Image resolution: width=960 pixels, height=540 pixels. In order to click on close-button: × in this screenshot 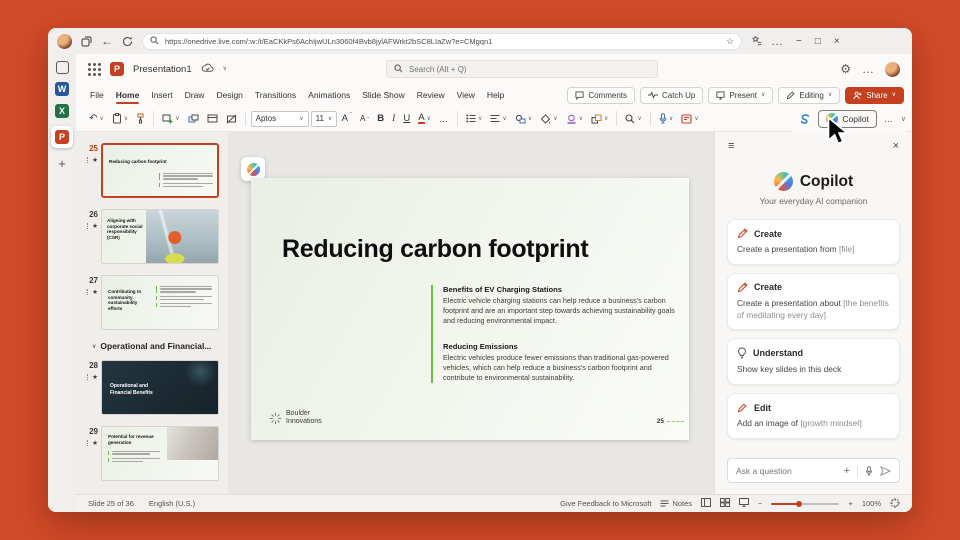, I will do `click(837, 41)`.